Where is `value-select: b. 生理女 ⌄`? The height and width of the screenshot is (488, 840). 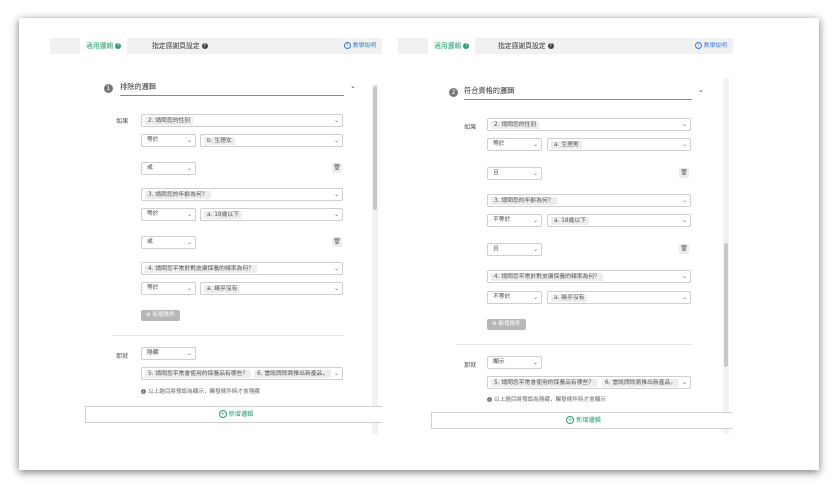 value-select: b. 生理女 ⌄ is located at coordinates (271, 140).